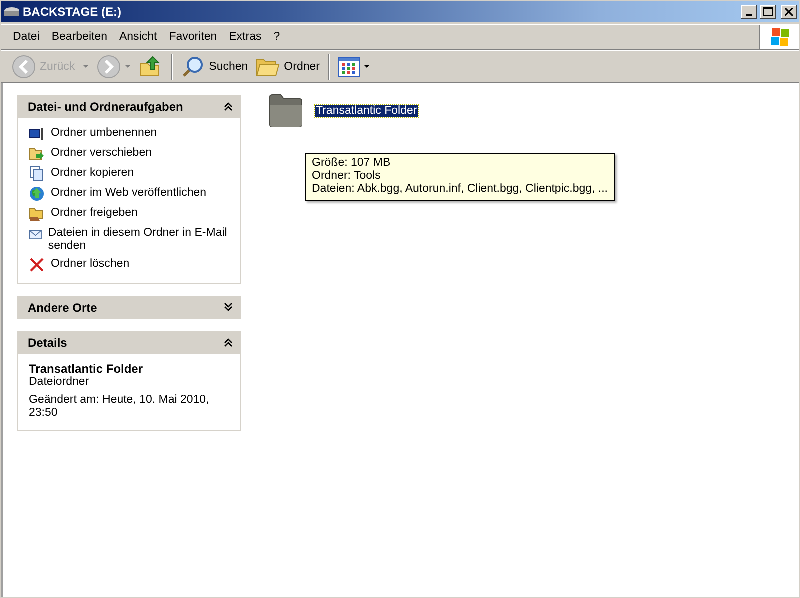  I want to click on task-link: Ordner verschieben, so click(130, 154).